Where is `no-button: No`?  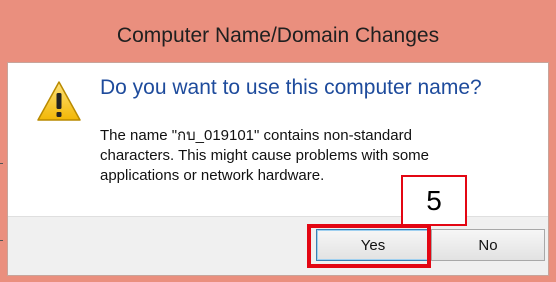 no-button: No is located at coordinates (488, 245).